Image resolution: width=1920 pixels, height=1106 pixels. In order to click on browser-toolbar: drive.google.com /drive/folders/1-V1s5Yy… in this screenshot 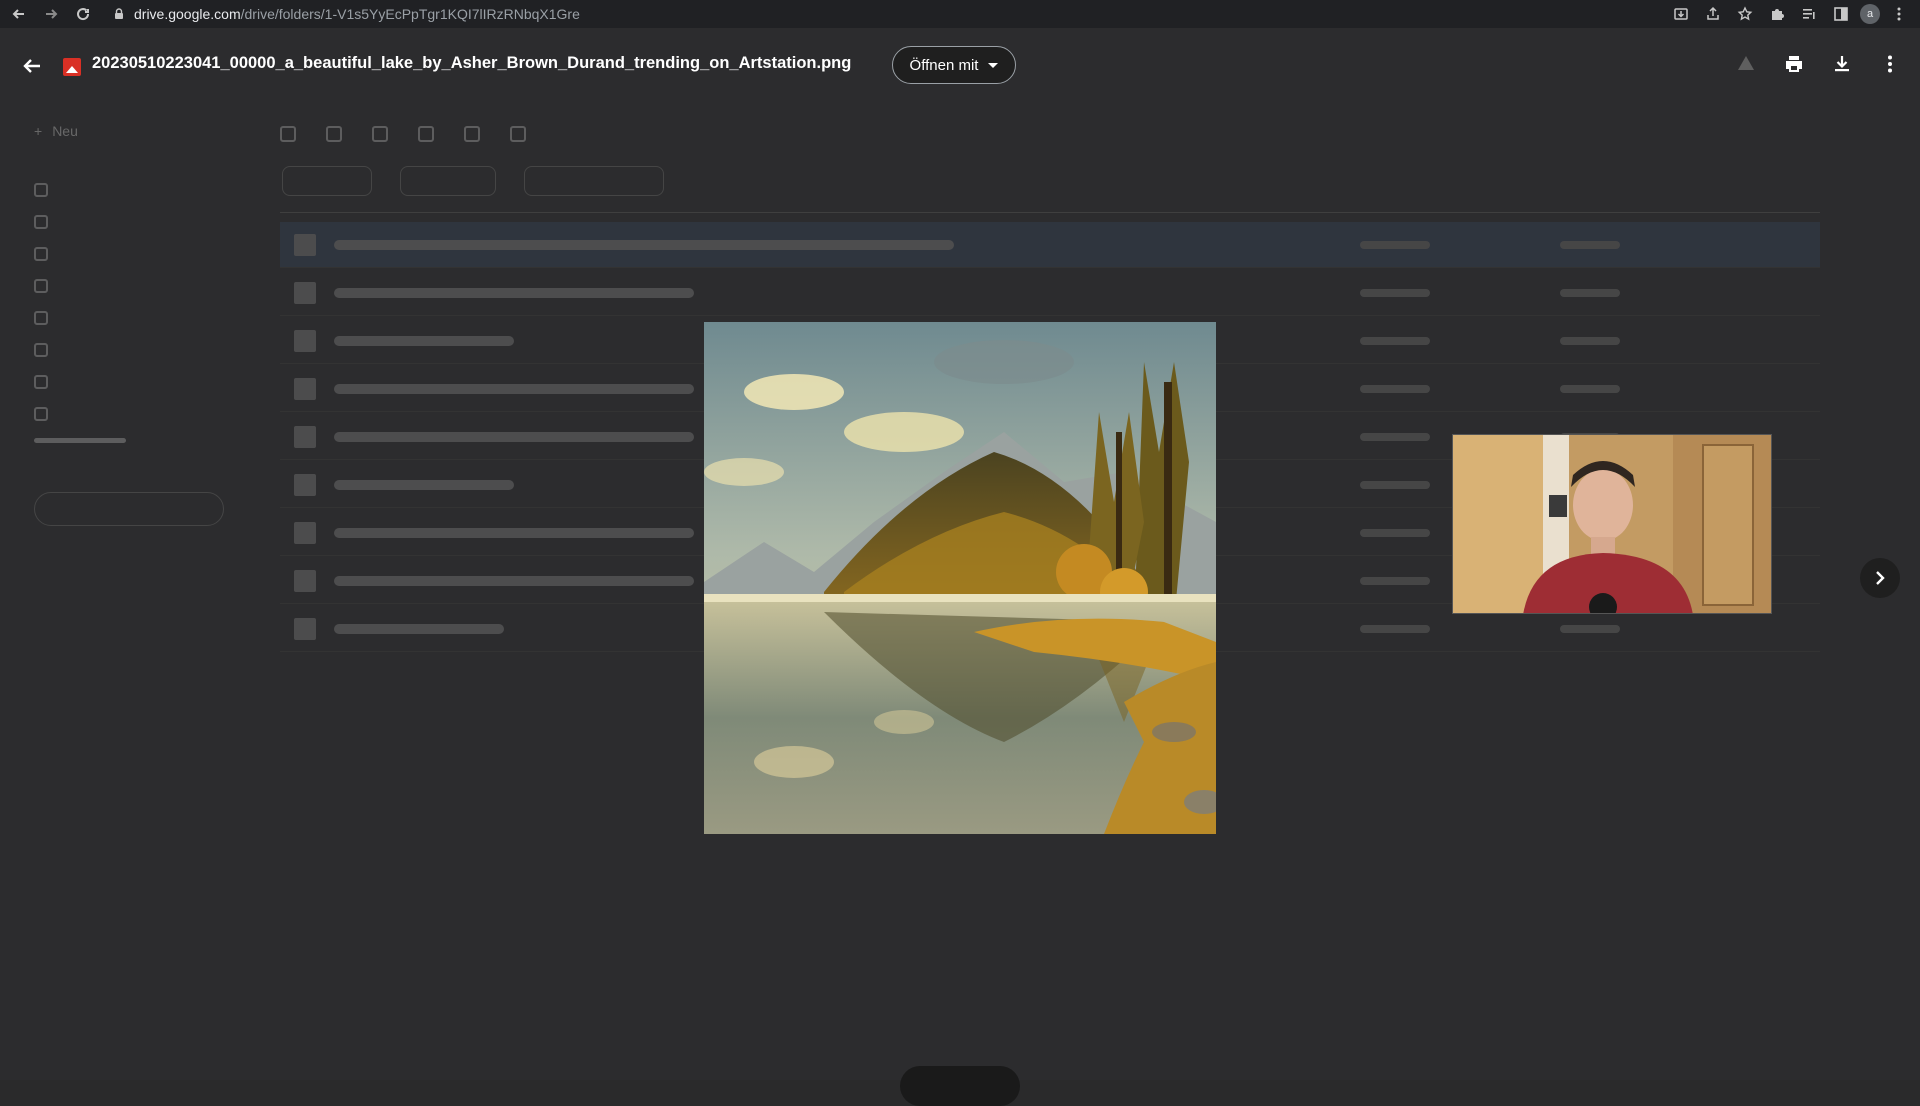, I will do `click(960, 14)`.